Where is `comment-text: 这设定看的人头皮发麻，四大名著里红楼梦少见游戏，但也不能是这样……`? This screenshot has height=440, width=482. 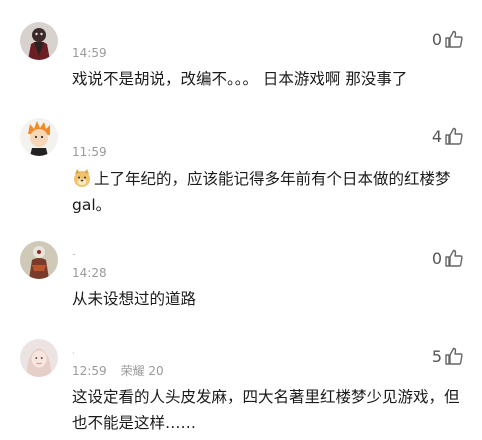
comment-text: 这设定看的人头皮发麻，四大名著里红楼梦少见游戏，但也不能是这样…… is located at coordinates (266, 410).